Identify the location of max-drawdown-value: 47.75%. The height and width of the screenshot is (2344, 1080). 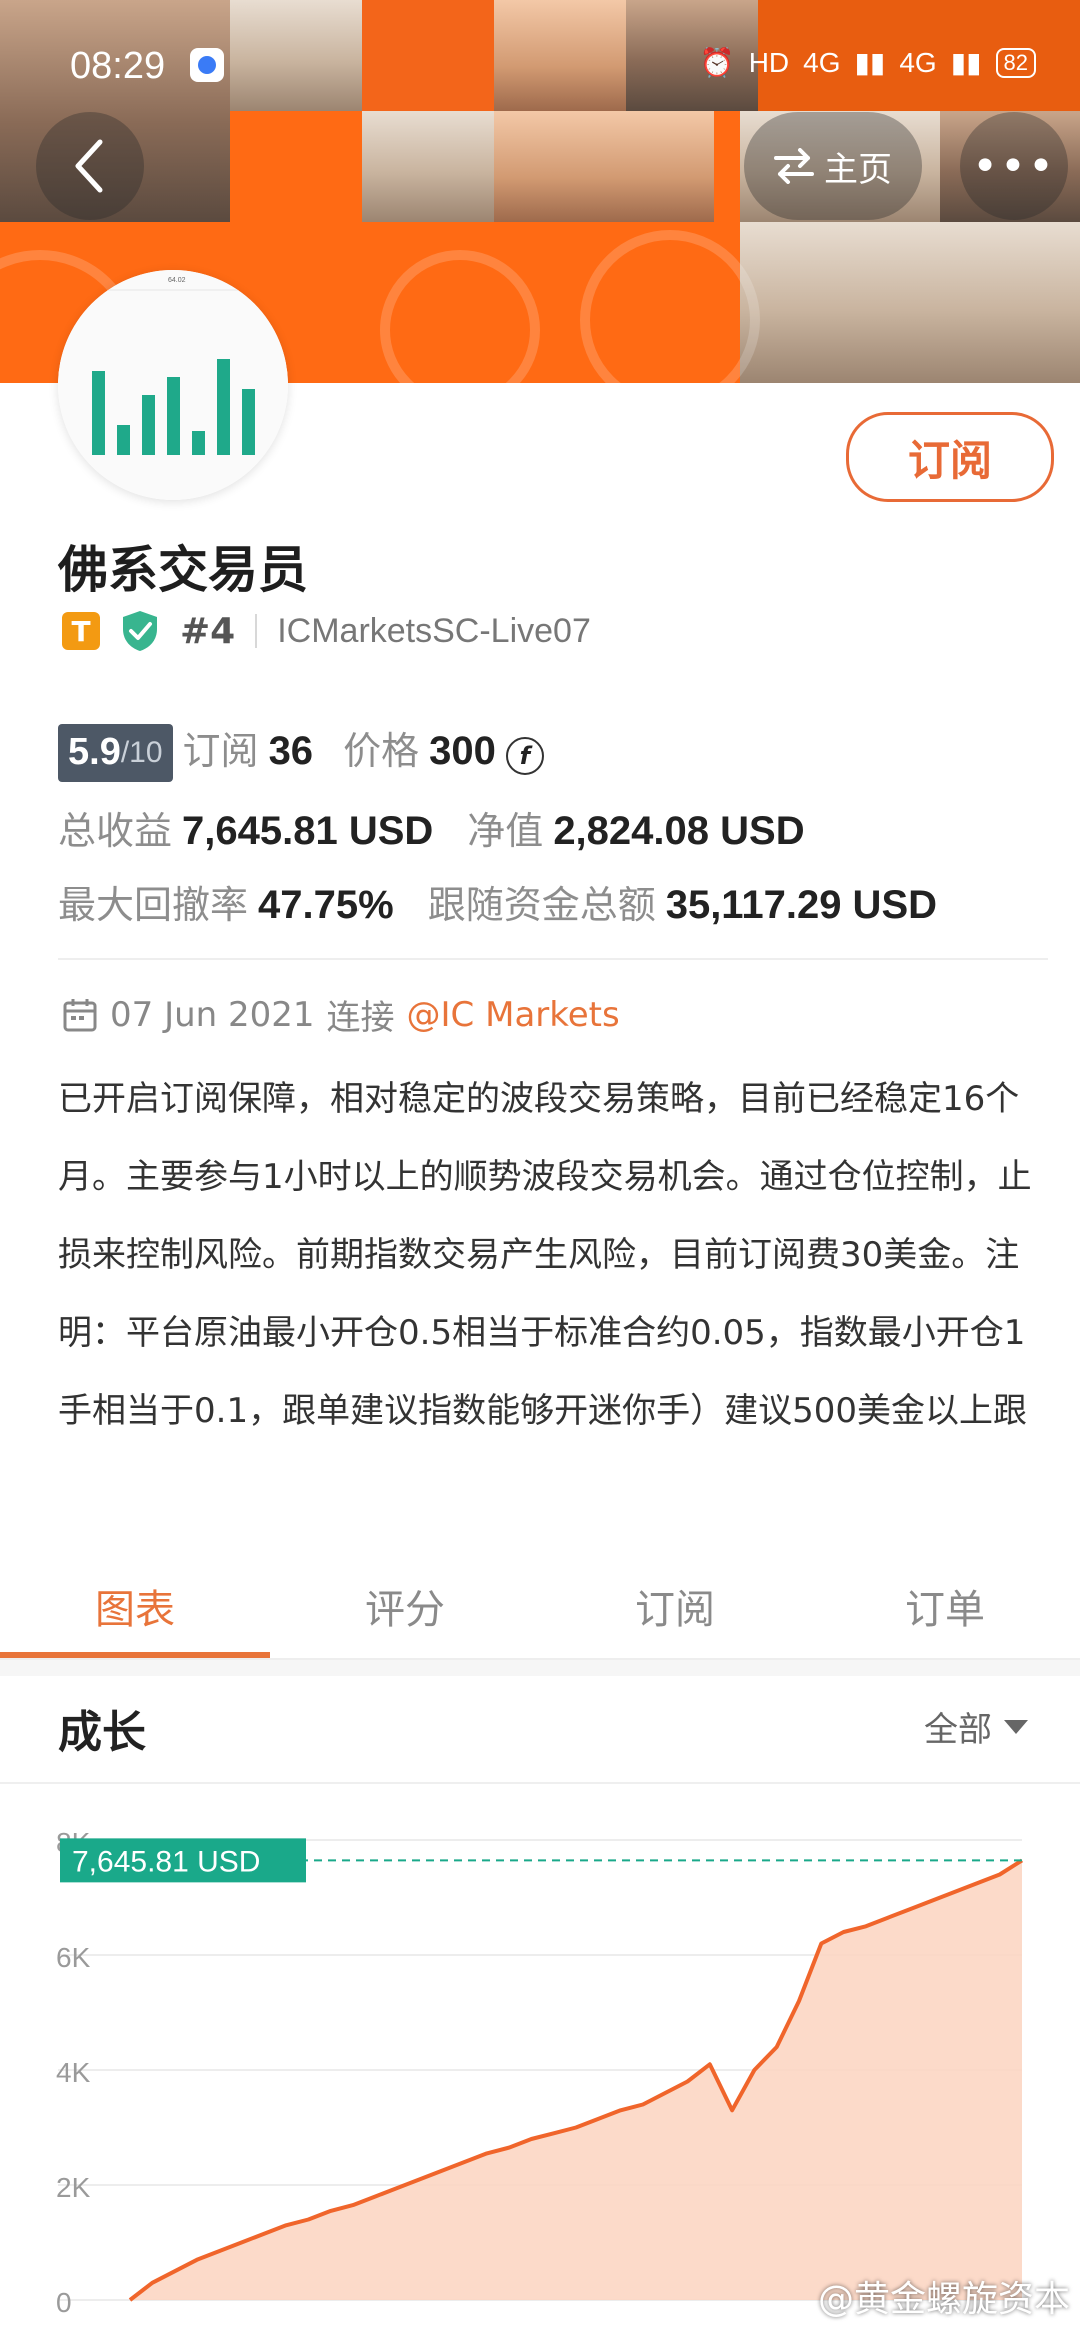
(326, 905).